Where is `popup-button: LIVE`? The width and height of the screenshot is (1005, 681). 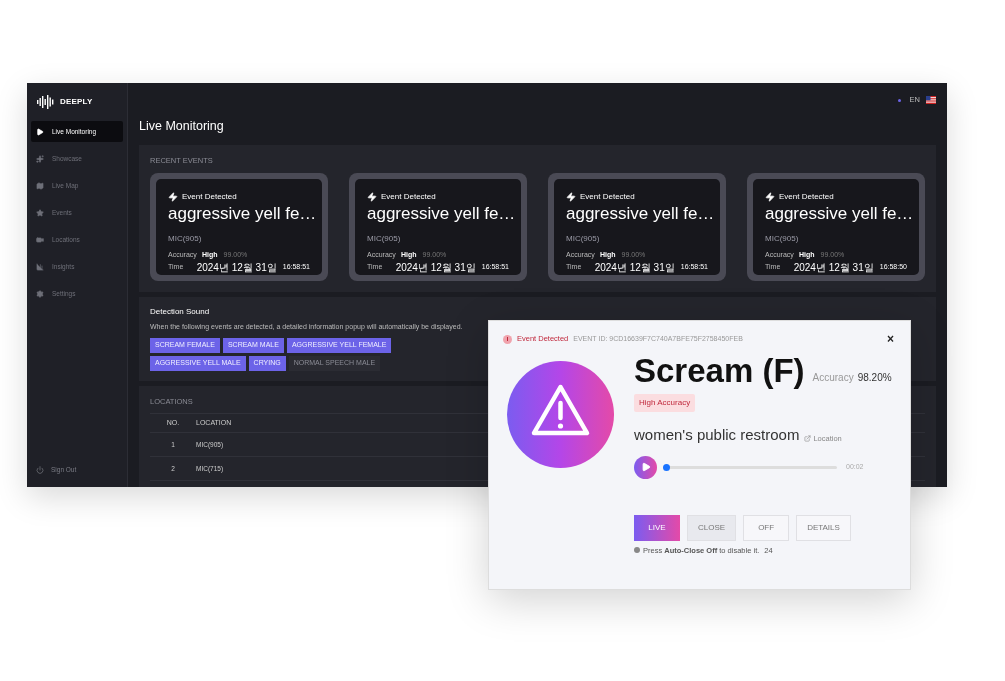
popup-button: LIVE is located at coordinates (657, 527).